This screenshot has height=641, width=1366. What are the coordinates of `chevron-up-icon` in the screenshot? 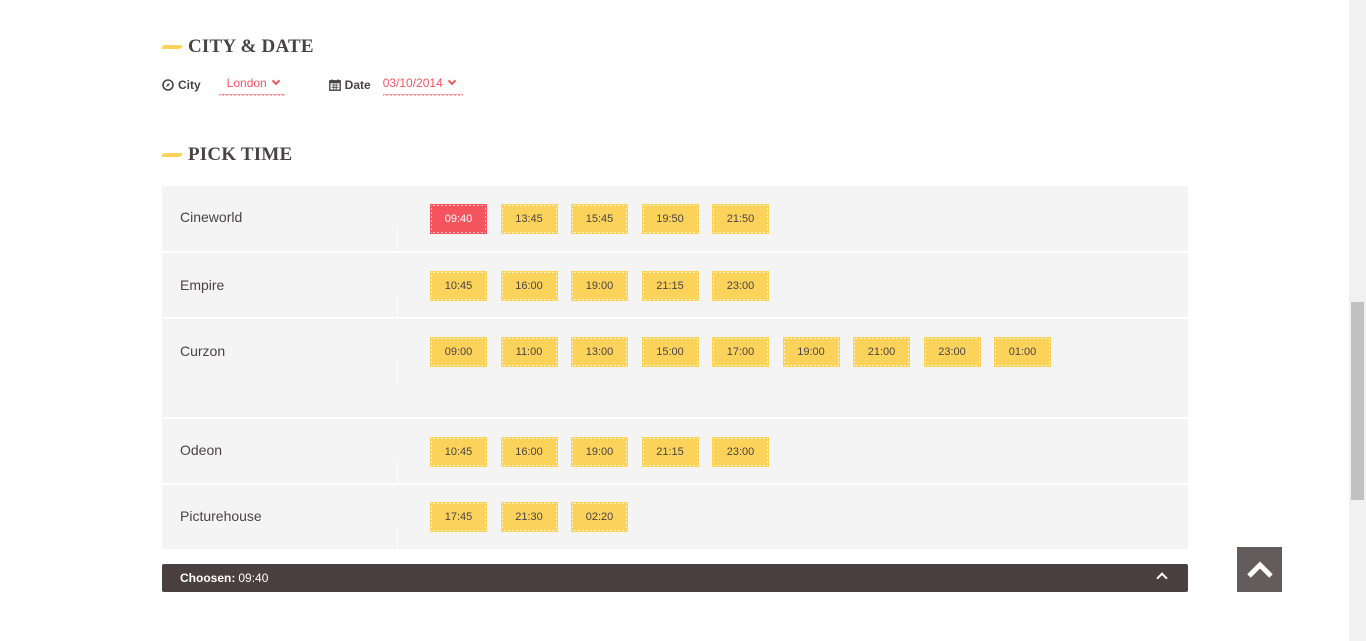 It's located at (1162, 578).